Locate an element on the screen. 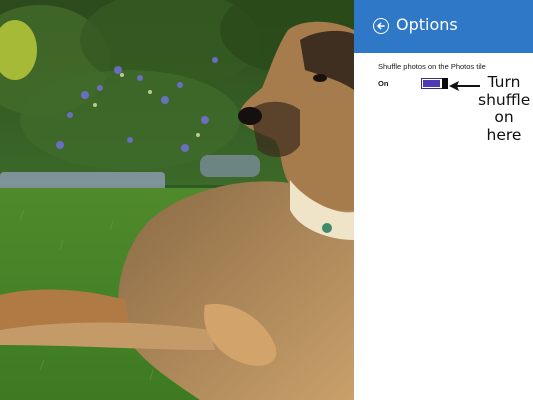 This screenshot has height=400, width=533. arrow-left-icon is located at coordinates (464, 86).